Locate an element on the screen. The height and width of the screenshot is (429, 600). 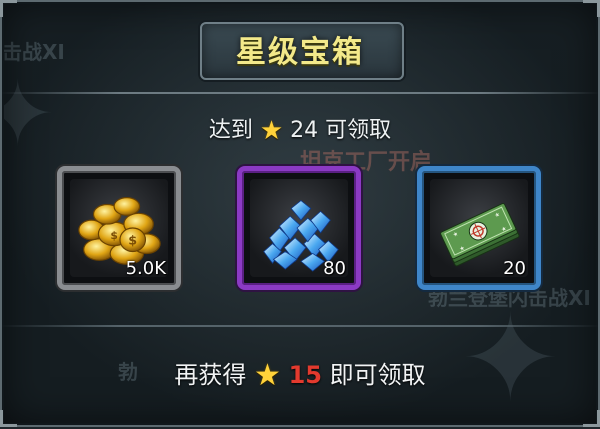
reward-slot-gold: $ $ 5.0K is located at coordinates (119, 228).